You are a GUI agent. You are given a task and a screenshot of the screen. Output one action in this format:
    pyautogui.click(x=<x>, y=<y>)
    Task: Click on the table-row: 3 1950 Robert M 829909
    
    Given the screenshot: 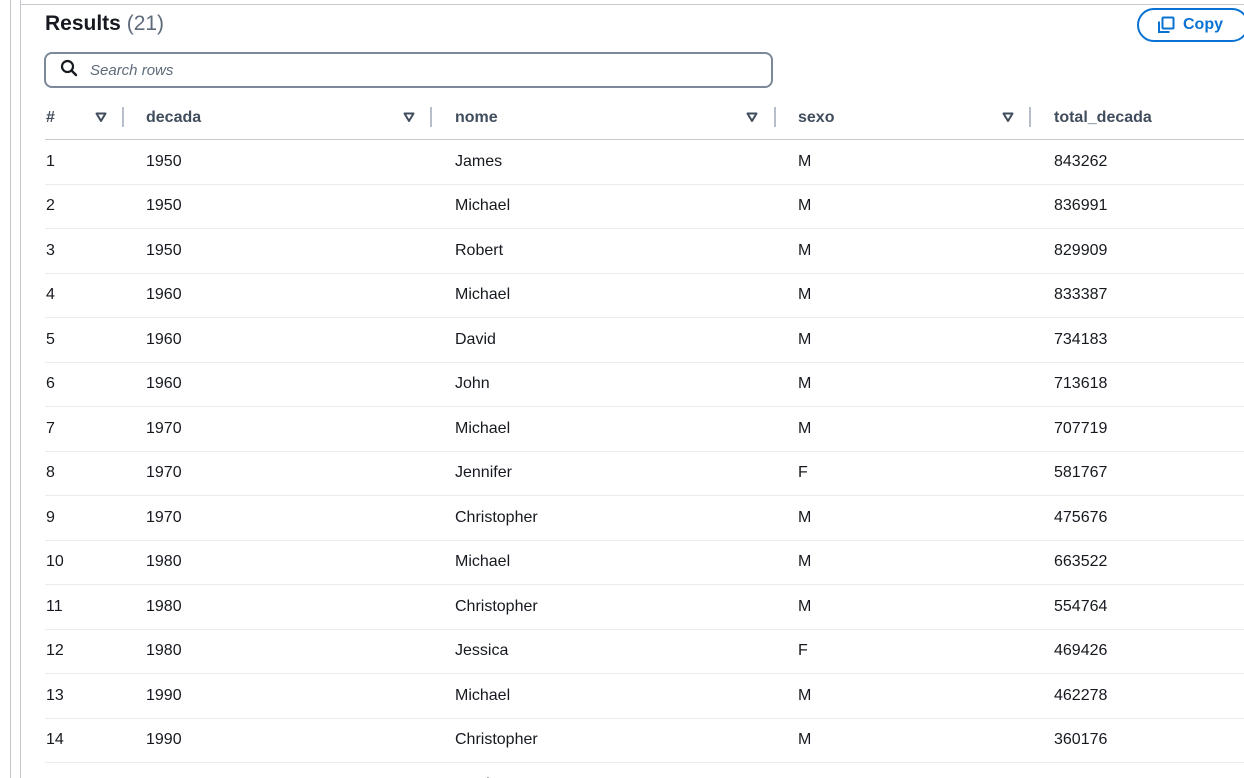 What is the action you would take?
    pyautogui.click(x=644, y=251)
    